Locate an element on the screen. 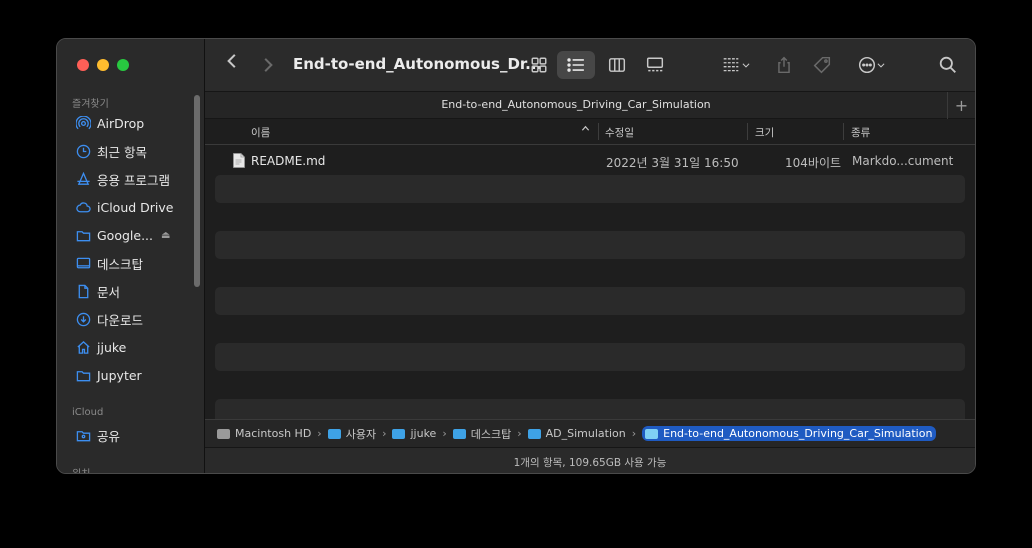 The image size is (1032, 548). sidebar-item-jupyter: Jupyter is located at coordinates (130, 375).